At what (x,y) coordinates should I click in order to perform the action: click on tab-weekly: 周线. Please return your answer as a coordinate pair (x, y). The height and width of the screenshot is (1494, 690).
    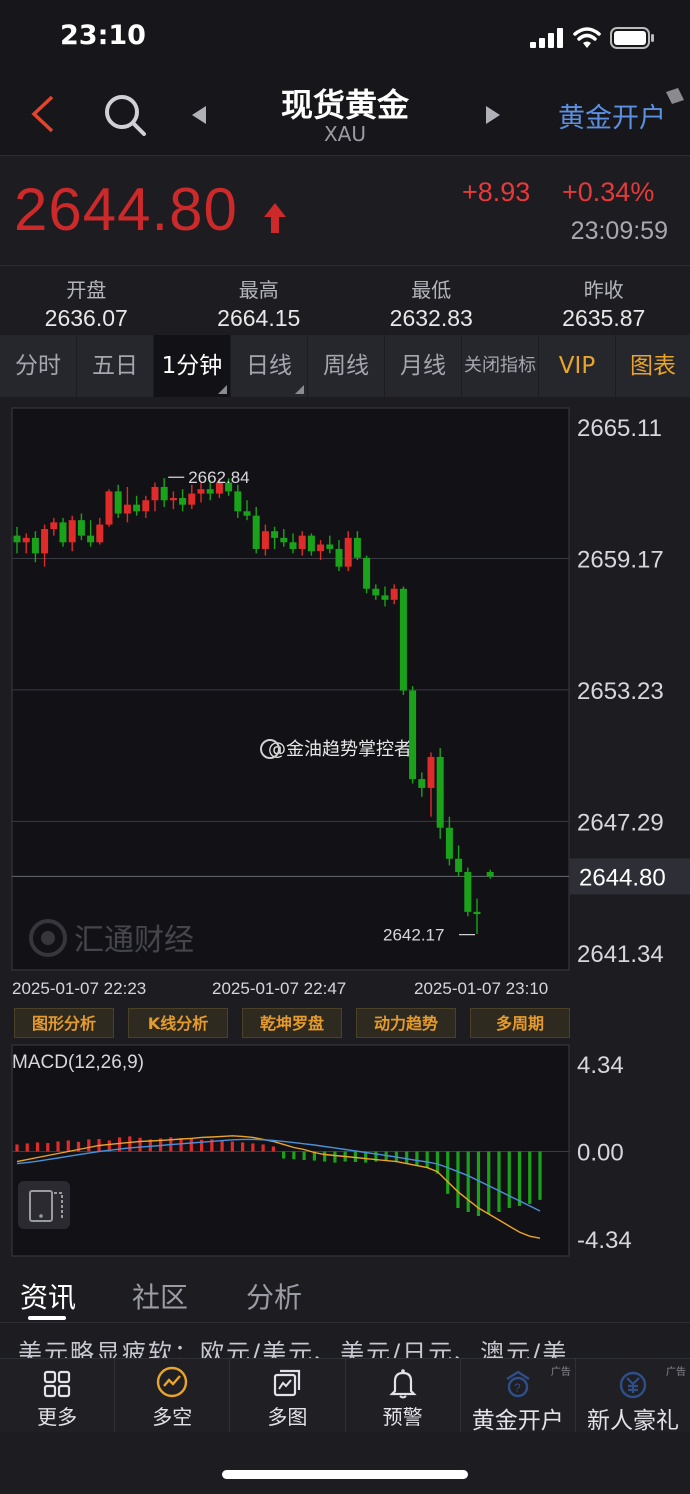
    Looking at the image, I should click on (346, 366).